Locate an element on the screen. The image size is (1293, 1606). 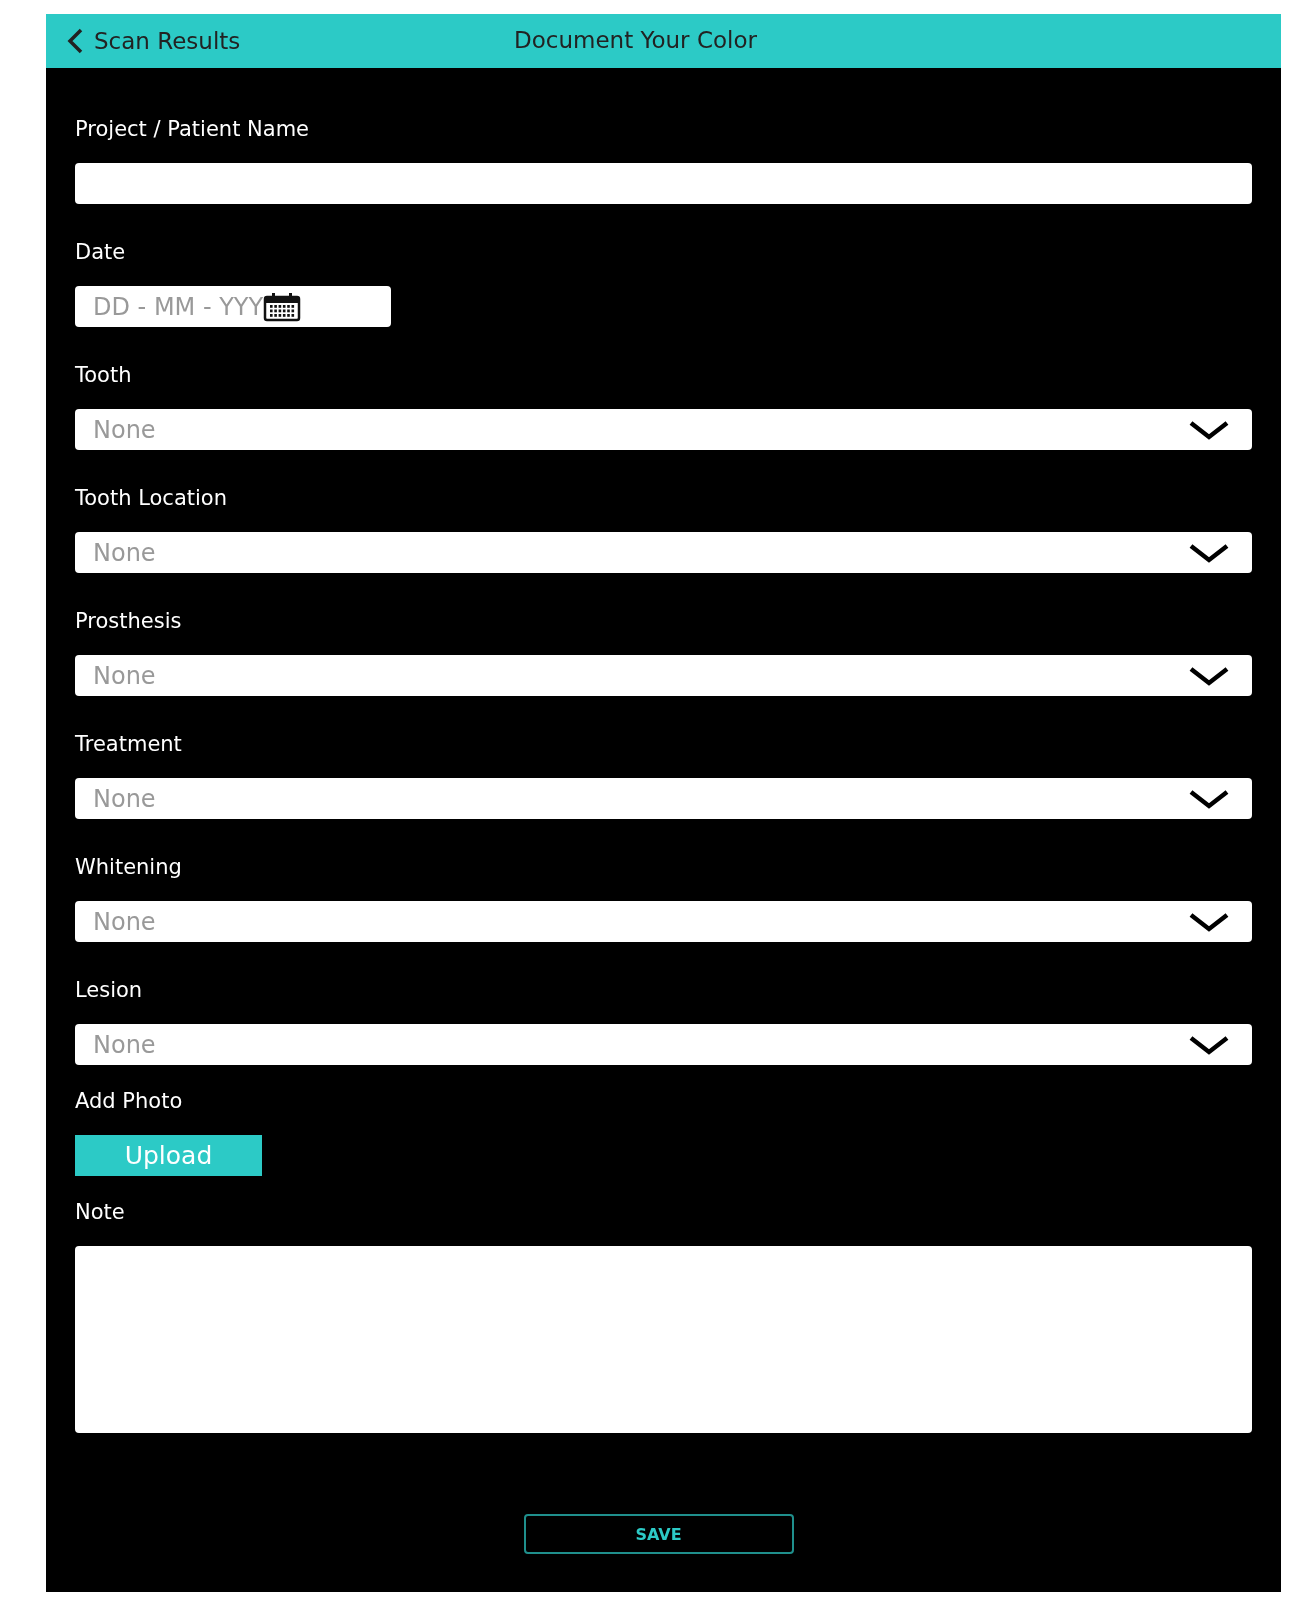
field-label: Lesion is located at coordinates (109, 990).